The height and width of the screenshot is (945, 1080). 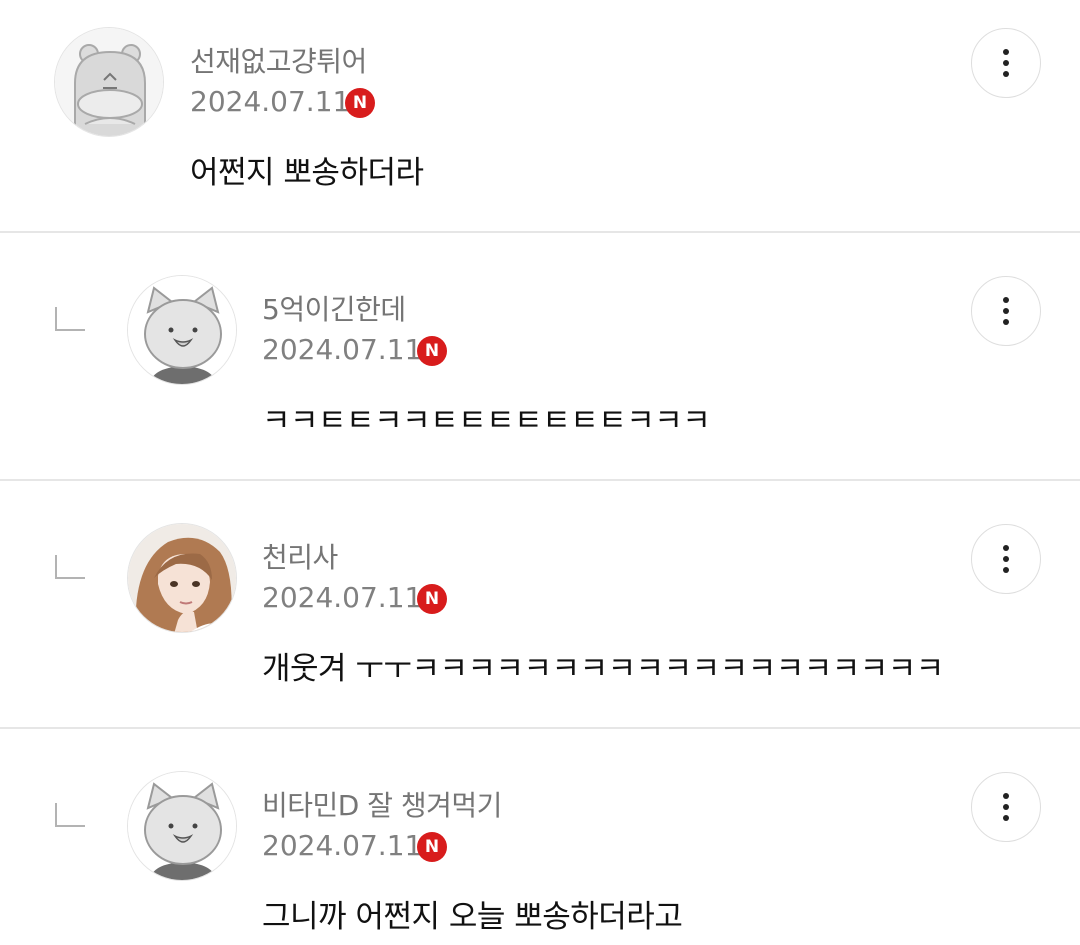 What do you see at coordinates (278, 60) in the screenshot?
I see `comment-username: 선재없고걍튀어` at bounding box center [278, 60].